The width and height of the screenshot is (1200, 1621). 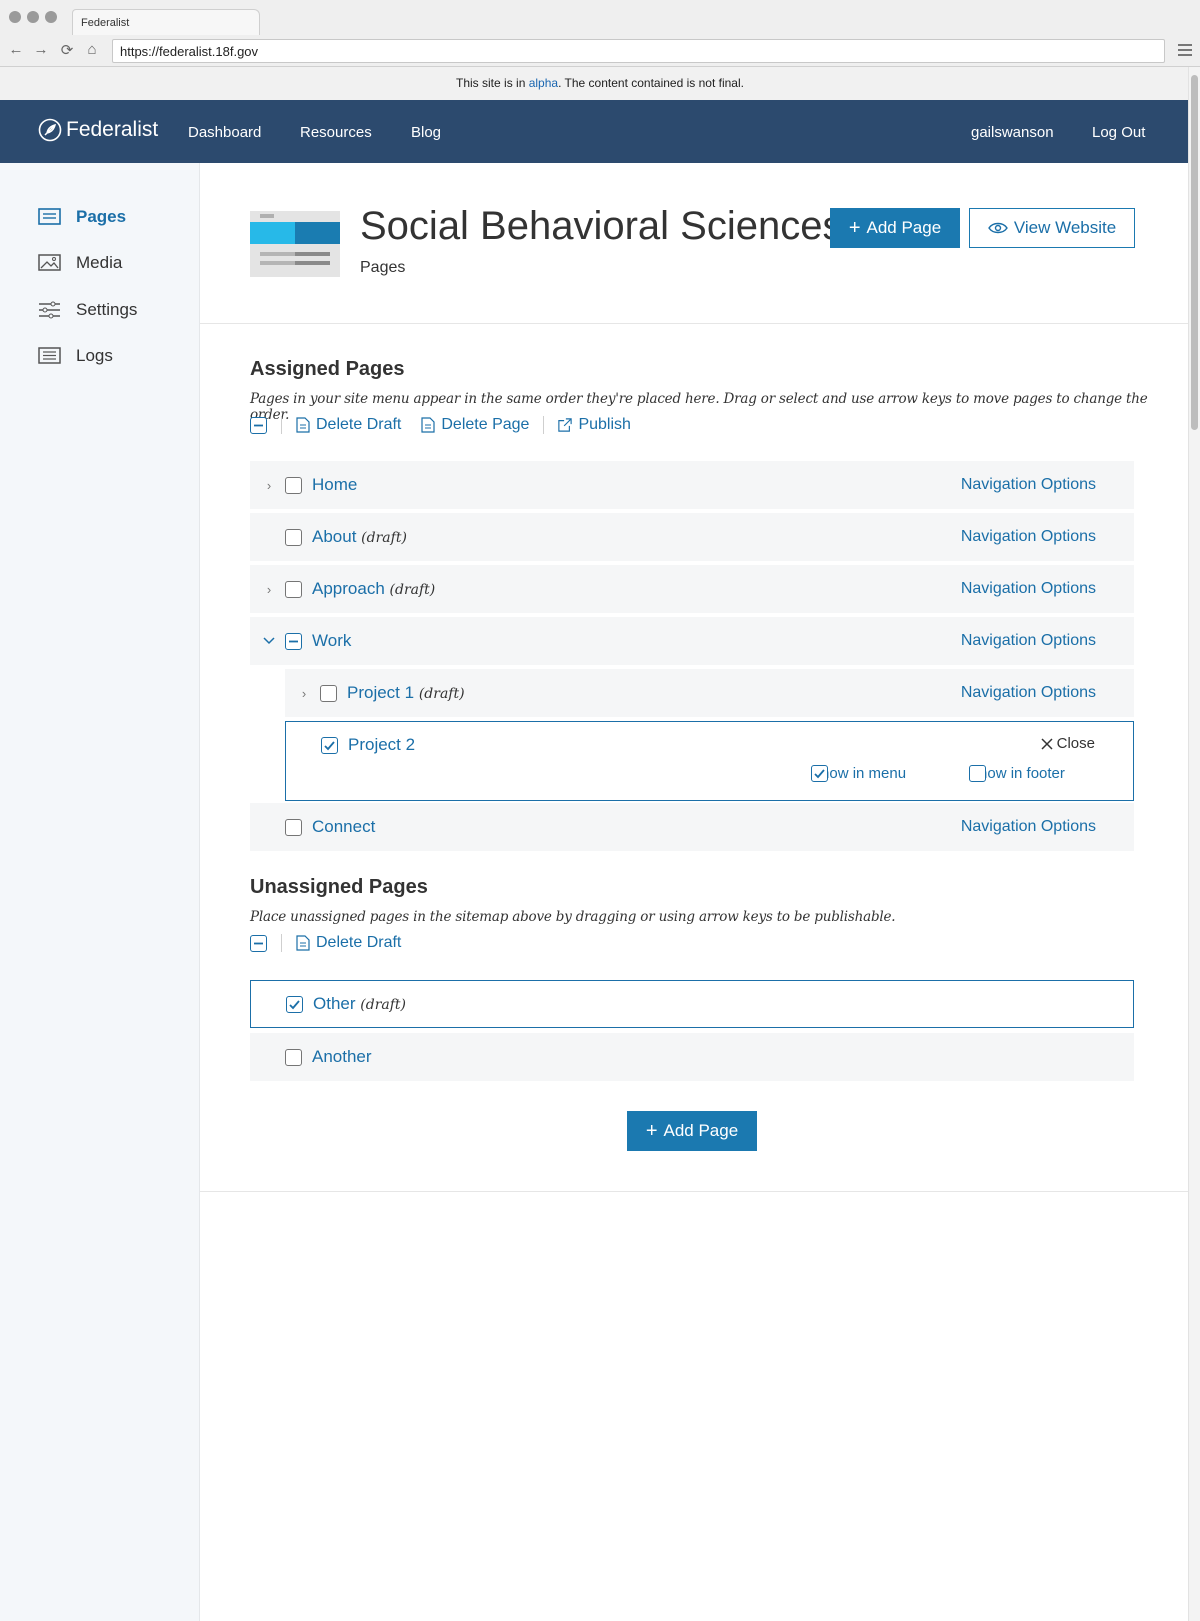 What do you see at coordinates (75, 356) in the screenshot?
I see `sidebar-item-logs: Logs` at bounding box center [75, 356].